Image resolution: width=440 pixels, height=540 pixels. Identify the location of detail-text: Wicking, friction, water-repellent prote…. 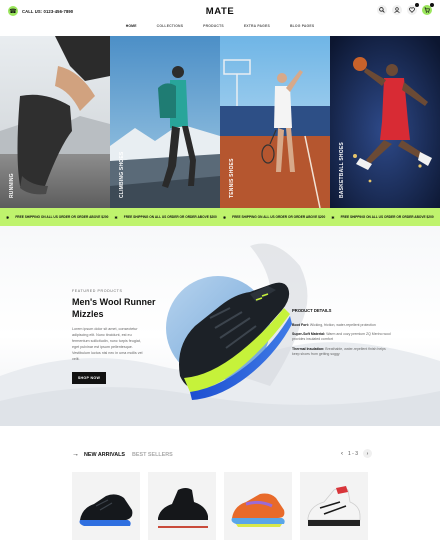
(342, 325).